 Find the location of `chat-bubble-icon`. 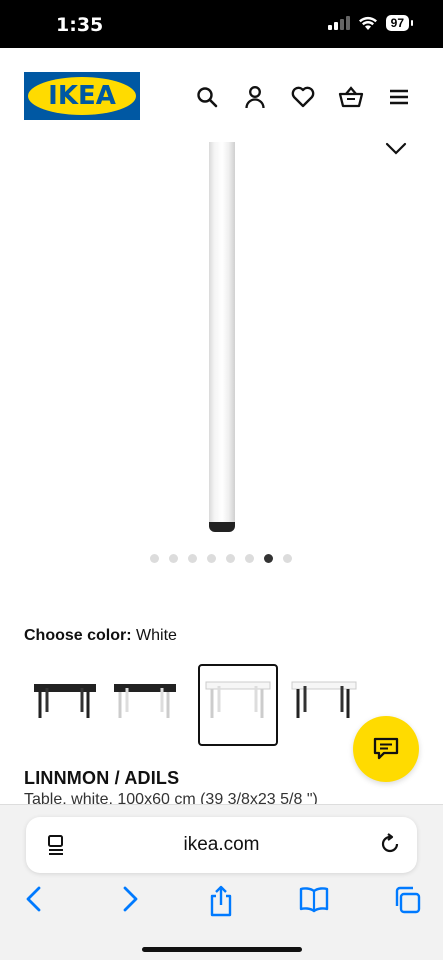

chat-bubble-icon is located at coordinates (386, 748).